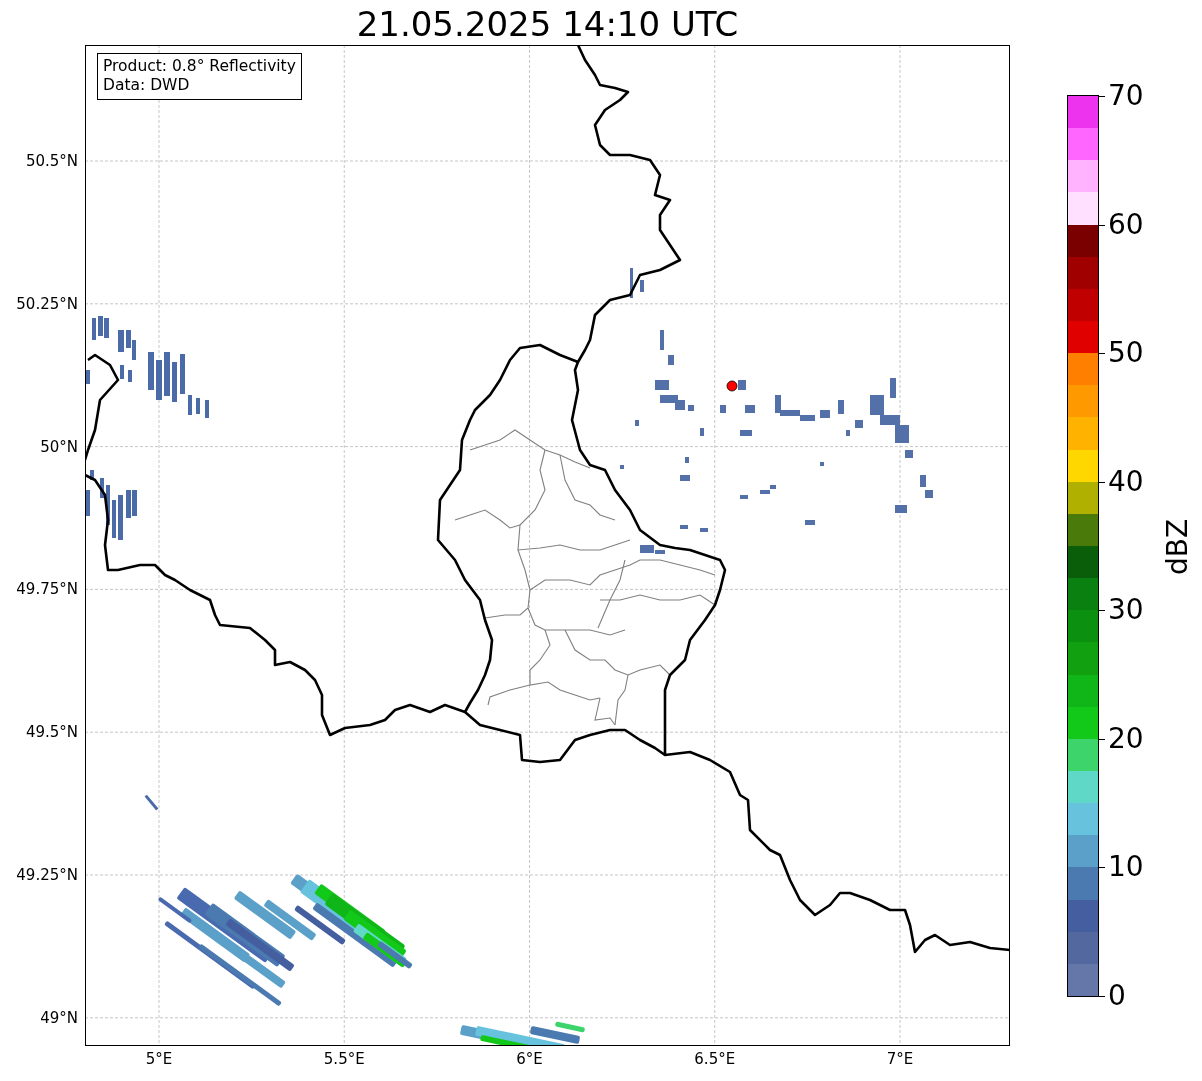 The height and width of the screenshot is (1081, 1202). I want to click on colorbar-title: dBZ, so click(1178, 547).